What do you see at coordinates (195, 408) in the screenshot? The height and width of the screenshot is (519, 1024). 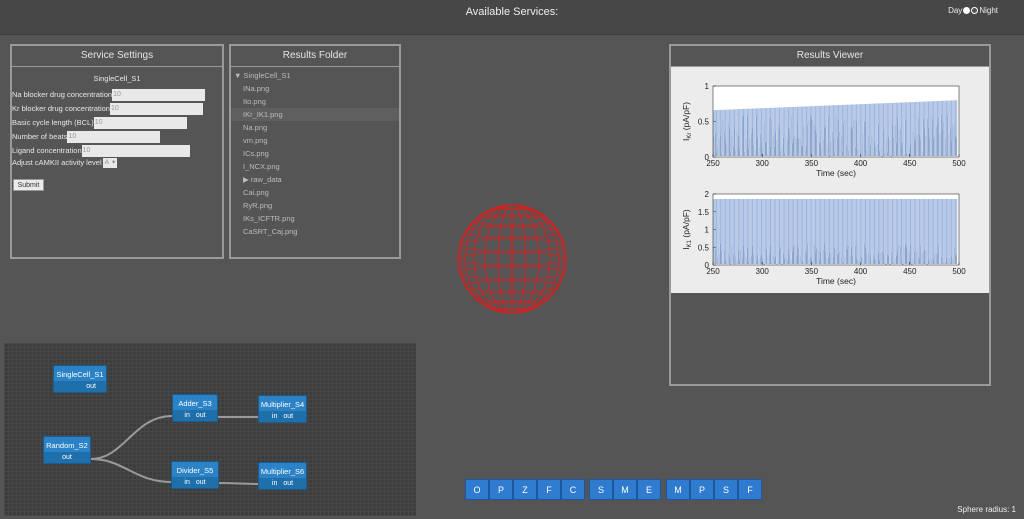 I see `node-adder-s3: Adder_S3 in out` at bounding box center [195, 408].